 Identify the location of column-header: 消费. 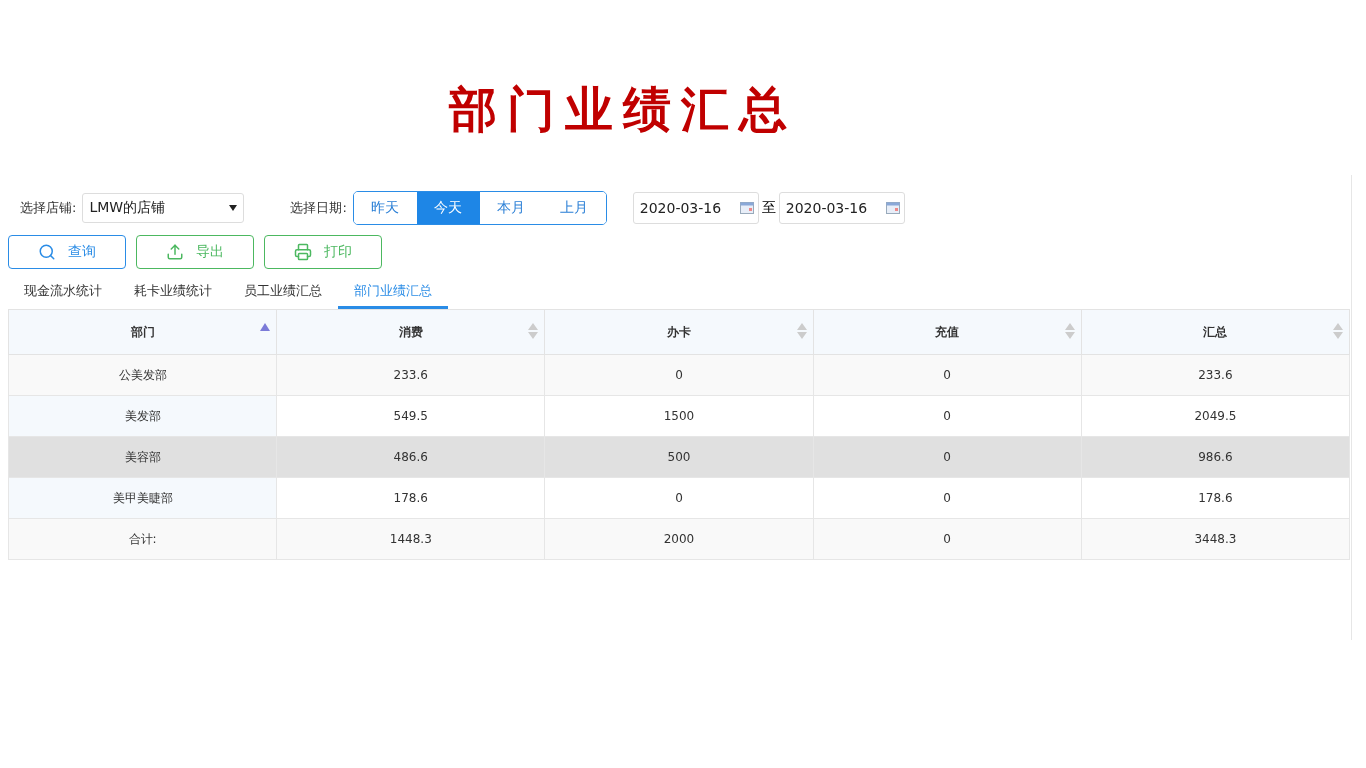
(410, 332).